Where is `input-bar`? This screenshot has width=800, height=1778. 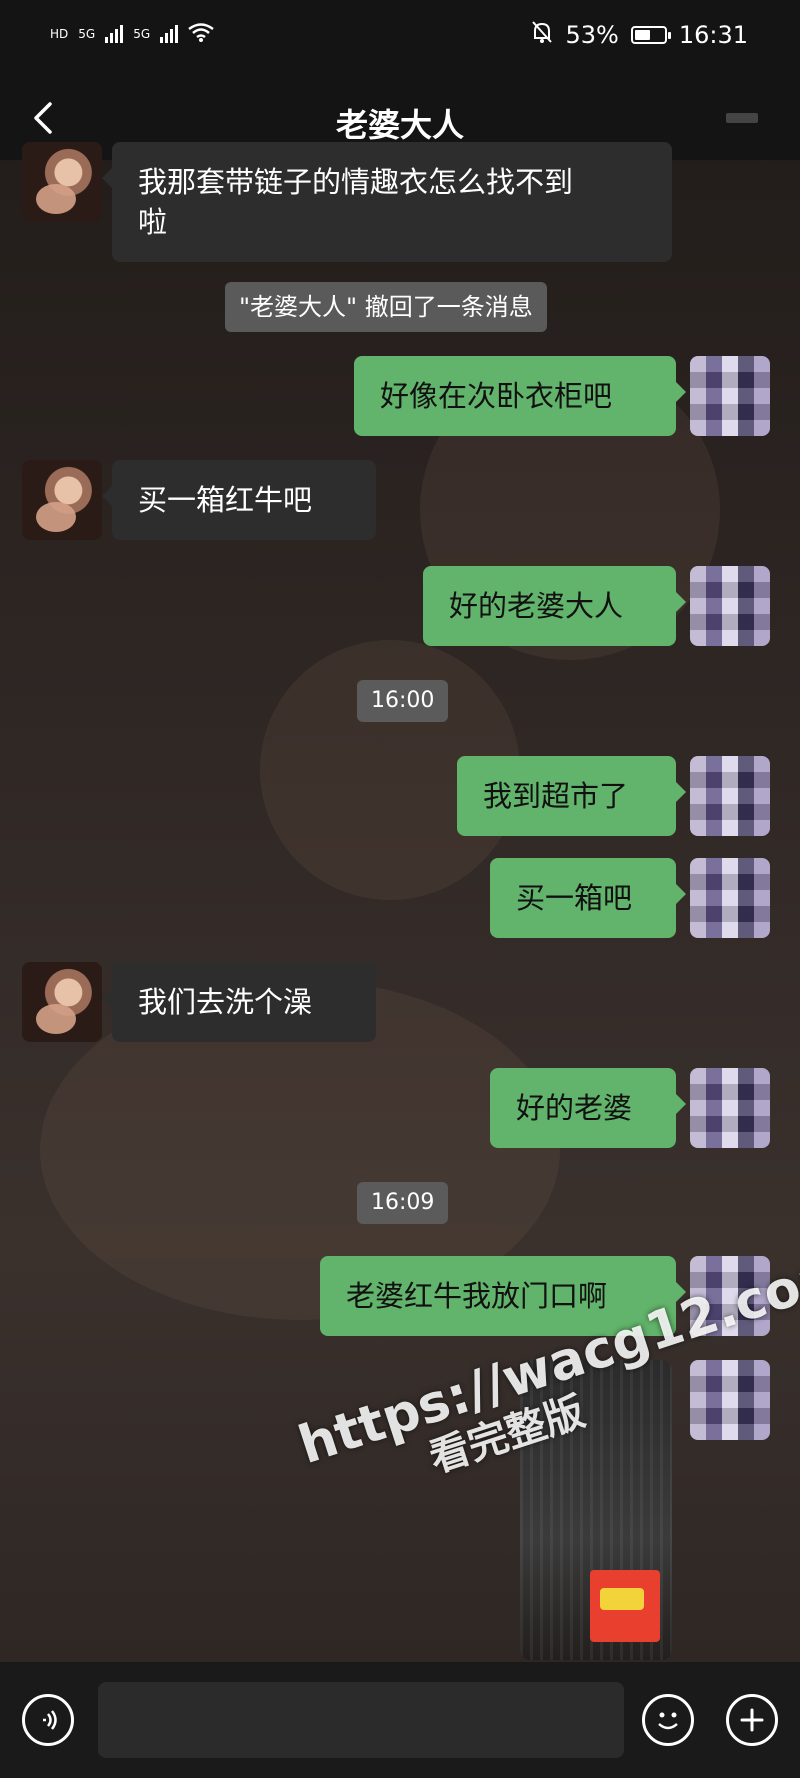 input-bar is located at coordinates (400, 1720).